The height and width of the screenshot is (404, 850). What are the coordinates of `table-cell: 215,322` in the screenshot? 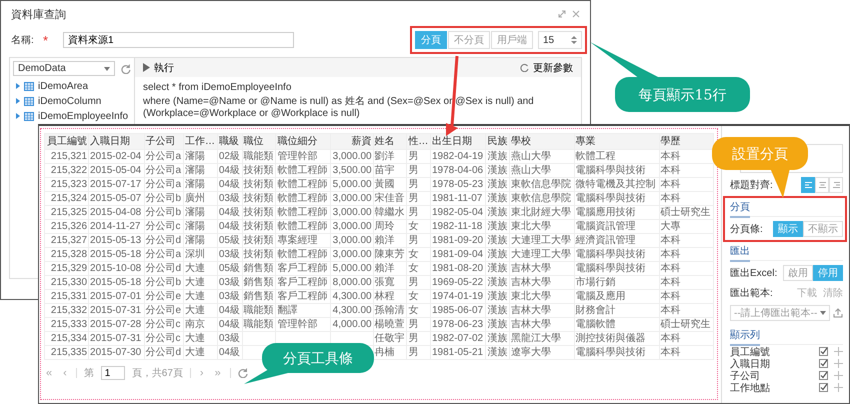 It's located at (66, 171).